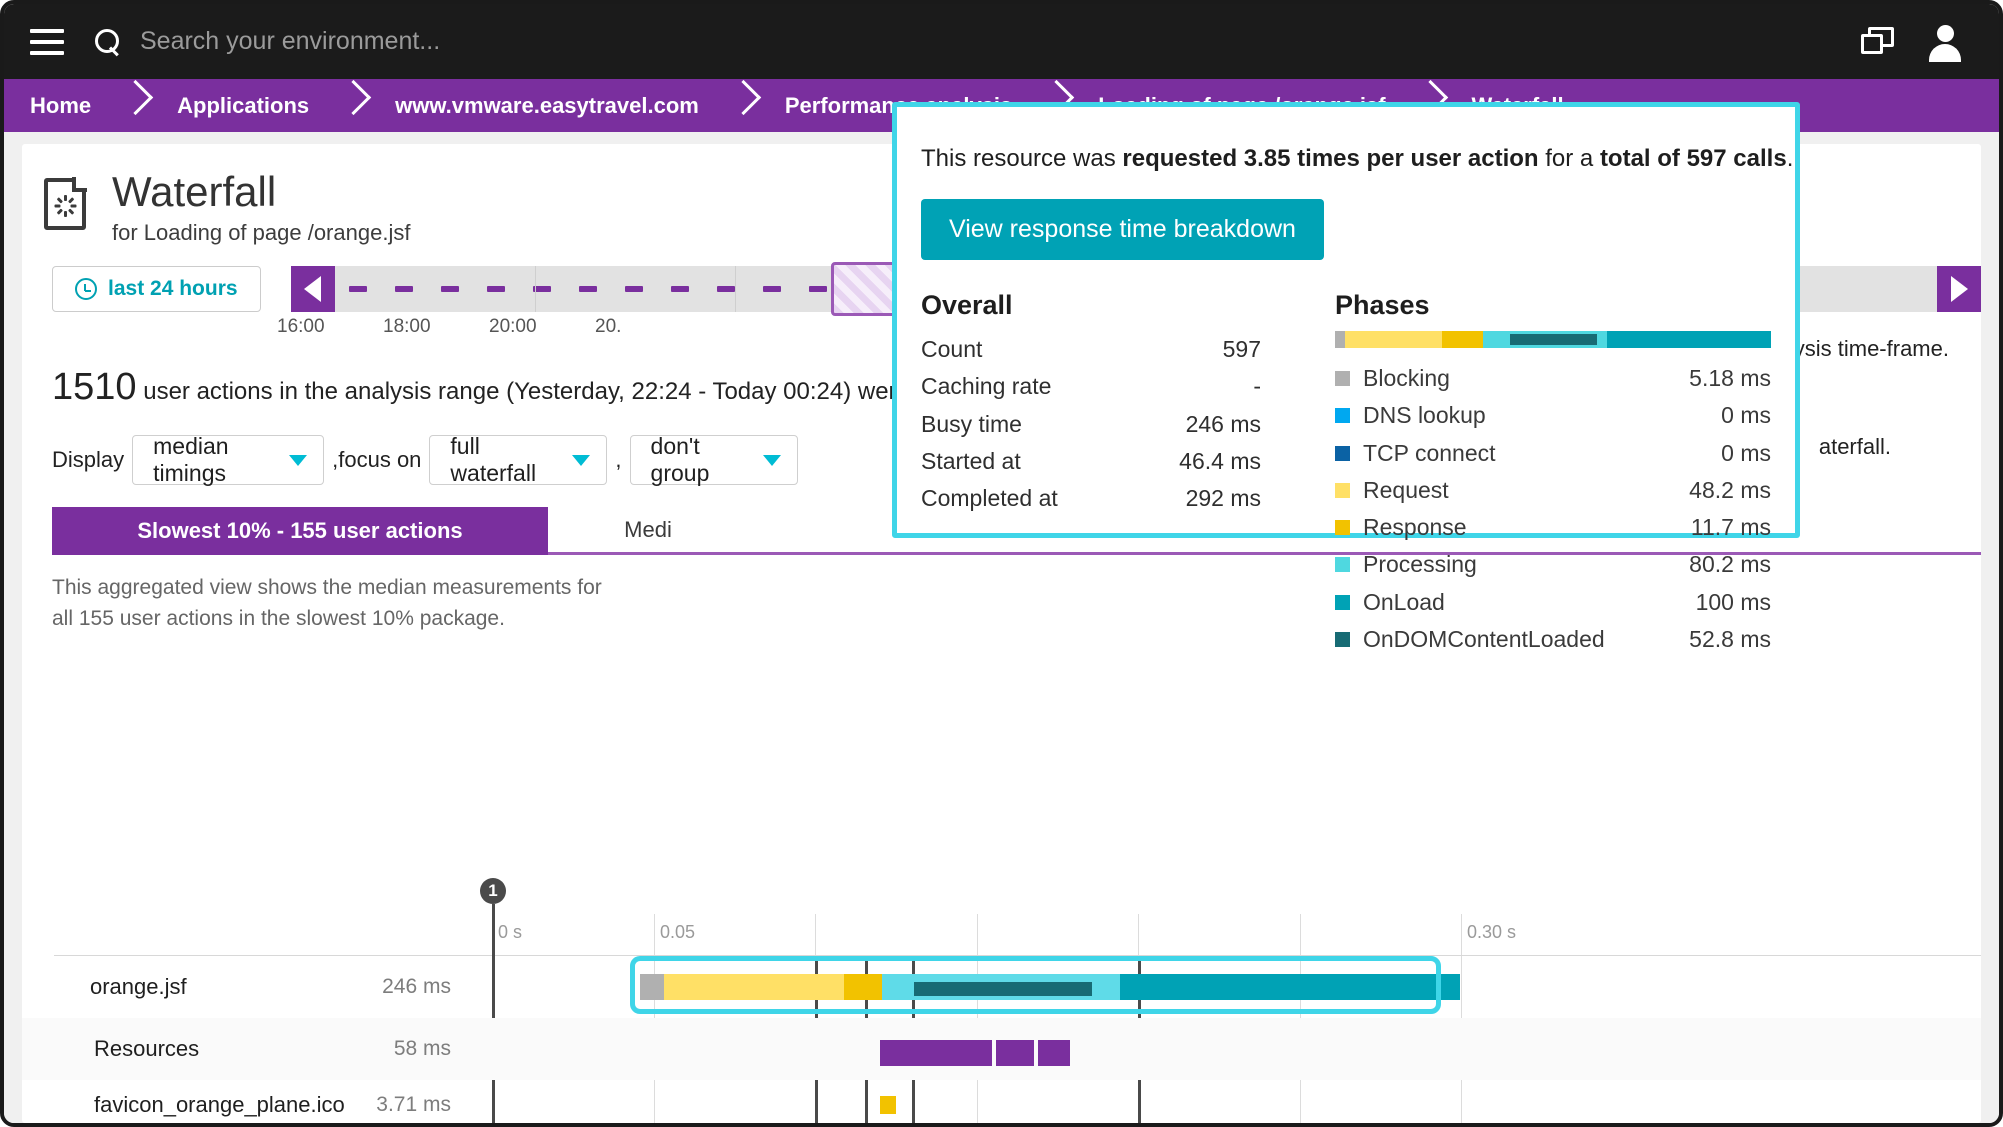  I want to click on left-triangle-icon, so click(312, 289).